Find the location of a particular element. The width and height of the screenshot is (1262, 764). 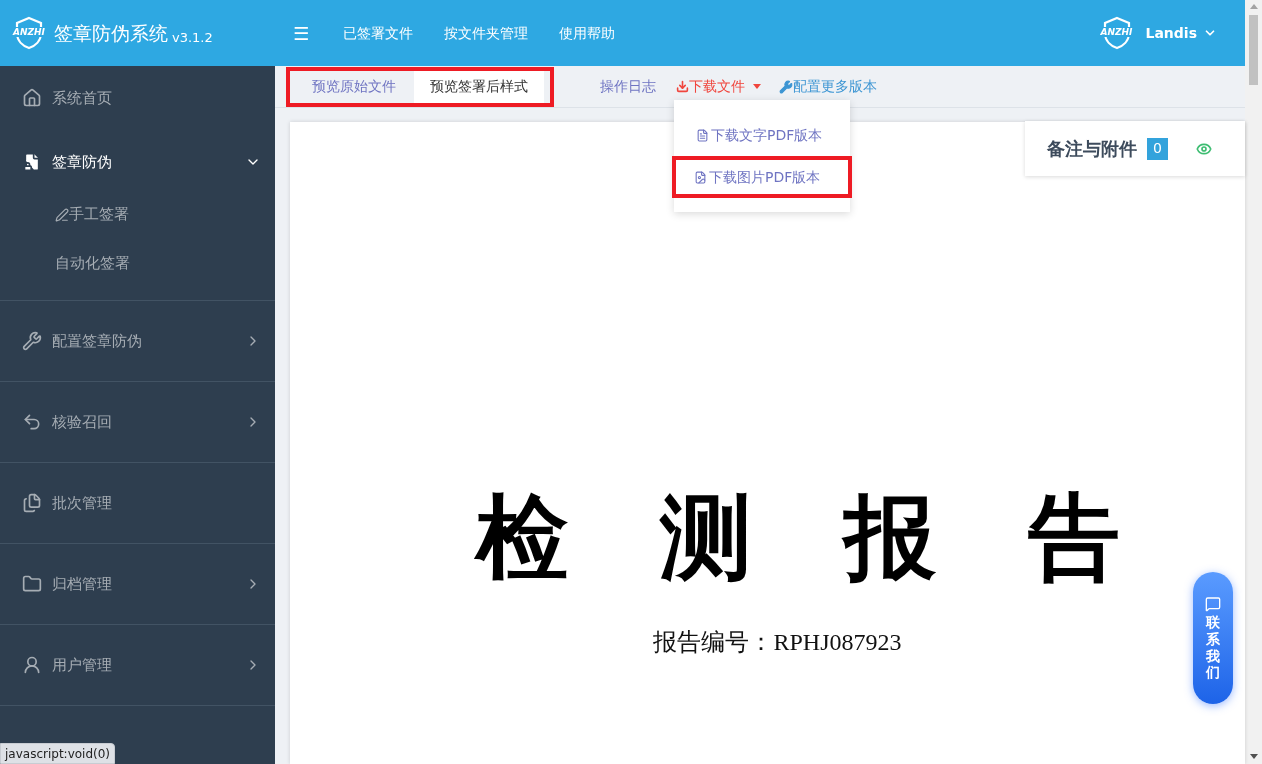

caret-icon is located at coordinates (757, 86).